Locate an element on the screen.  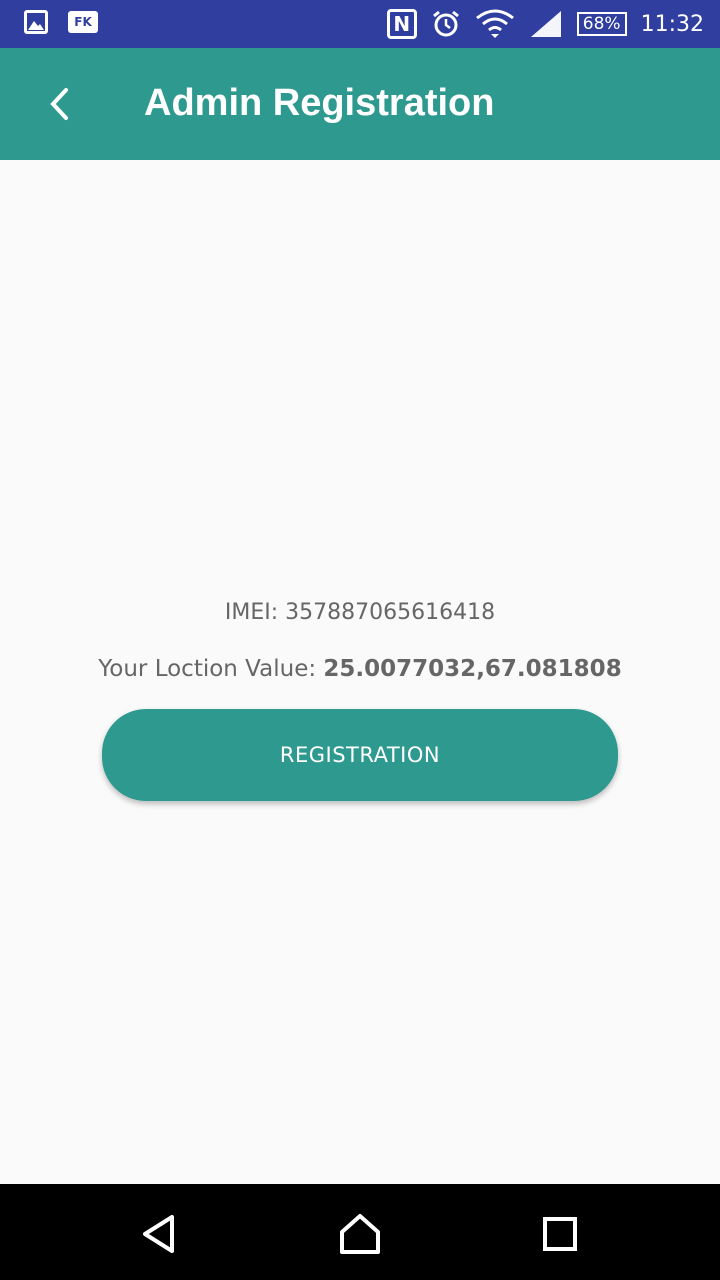
battery-indicator: 68% is located at coordinates (601, 24).